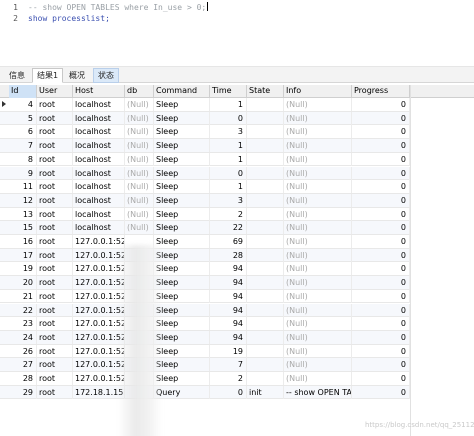 This screenshot has width=474, height=436. I want to click on cell-id: 6, so click(23, 132).